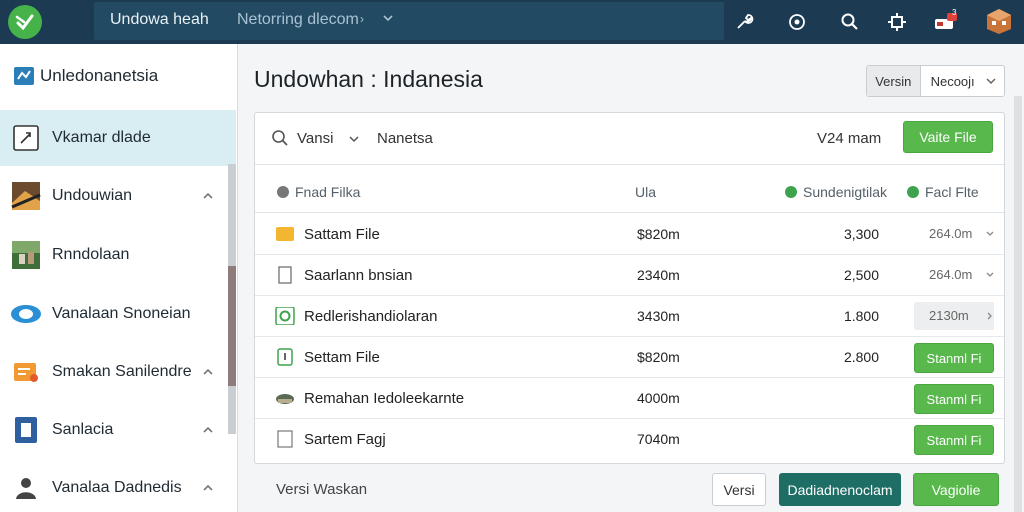  Describe the element at coordinates (658, 439) in the screenshot. I see `file-size: 7040m` at that location.